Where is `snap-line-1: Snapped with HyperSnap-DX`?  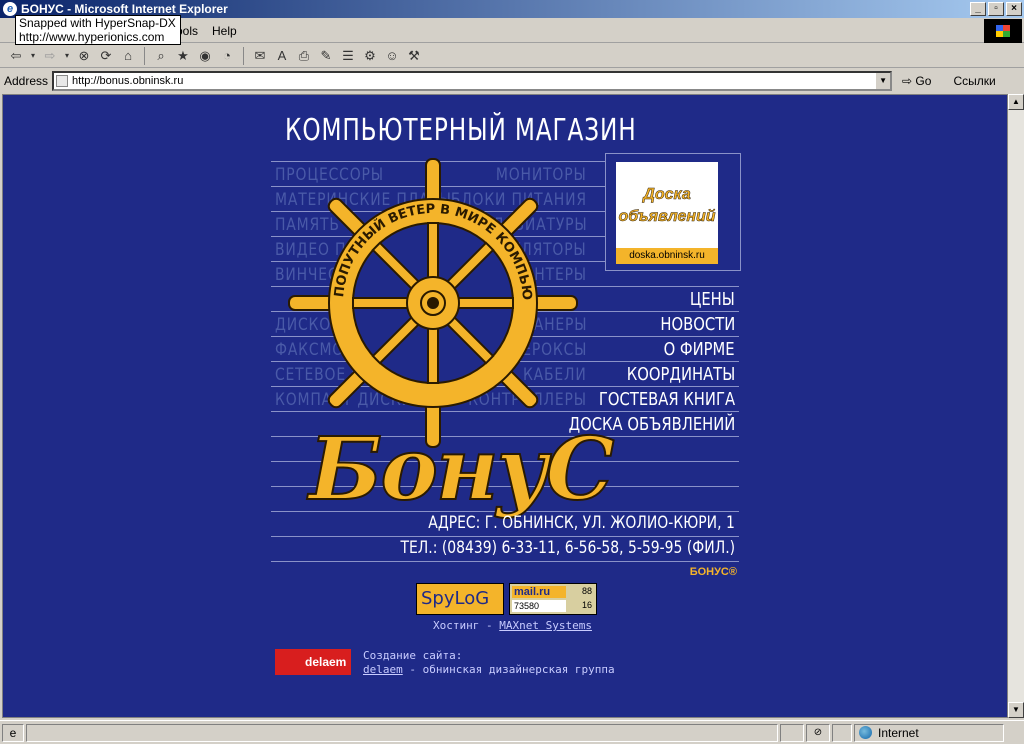 snap-line-1: Snapped with HyperSnap-DX is located at coordinates (97, 23).